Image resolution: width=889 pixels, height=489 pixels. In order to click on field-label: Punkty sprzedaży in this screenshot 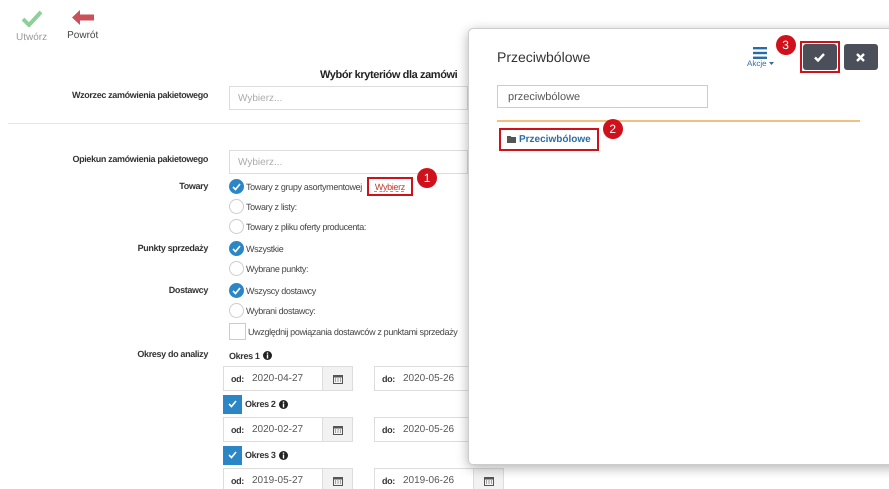, I will do `click(172, 247)`.